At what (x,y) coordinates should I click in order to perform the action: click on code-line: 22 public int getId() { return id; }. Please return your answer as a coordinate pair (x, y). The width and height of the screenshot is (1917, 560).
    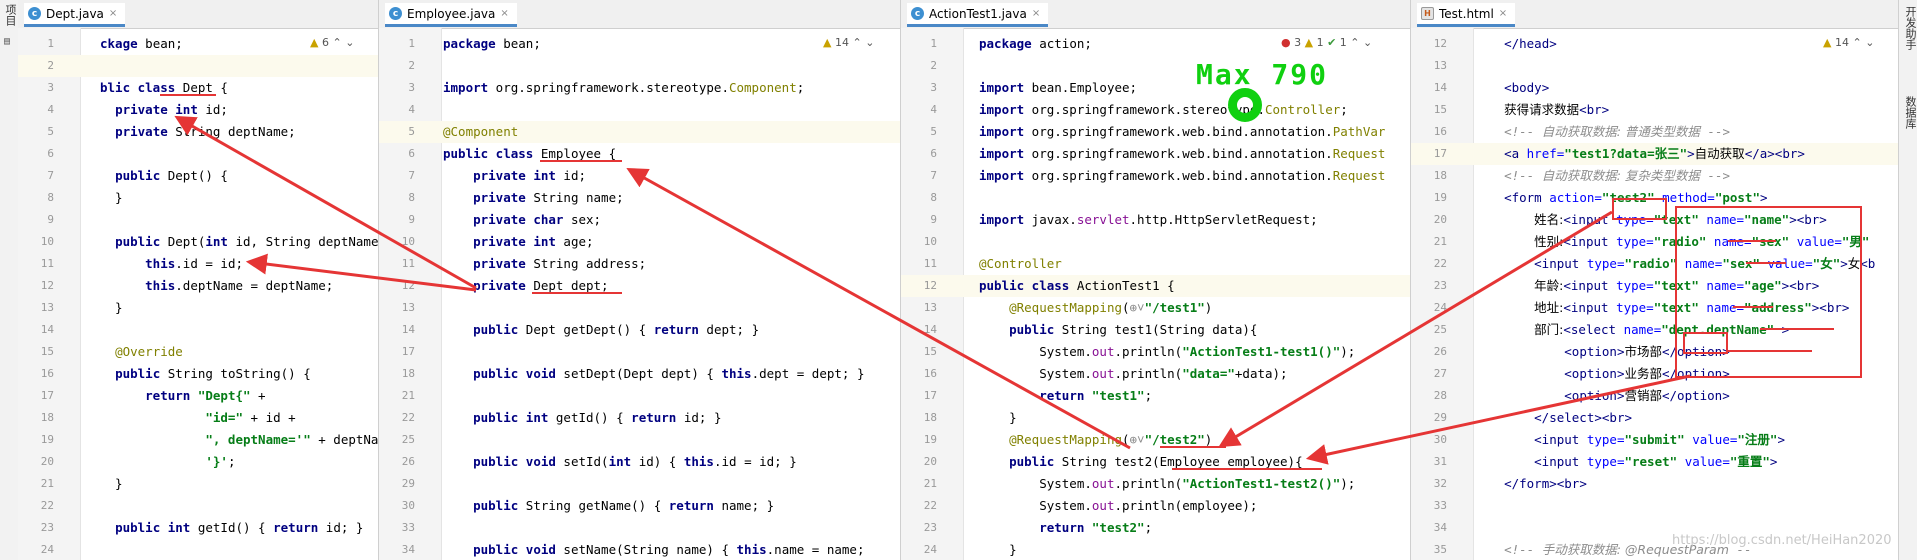
    Looking at the image, I should click on (639, 418).